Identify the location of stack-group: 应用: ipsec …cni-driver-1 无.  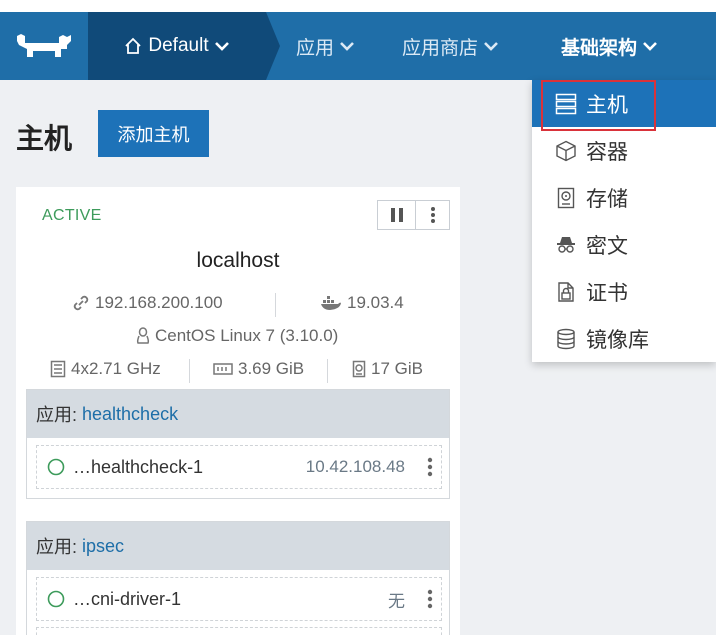
(238, 578).